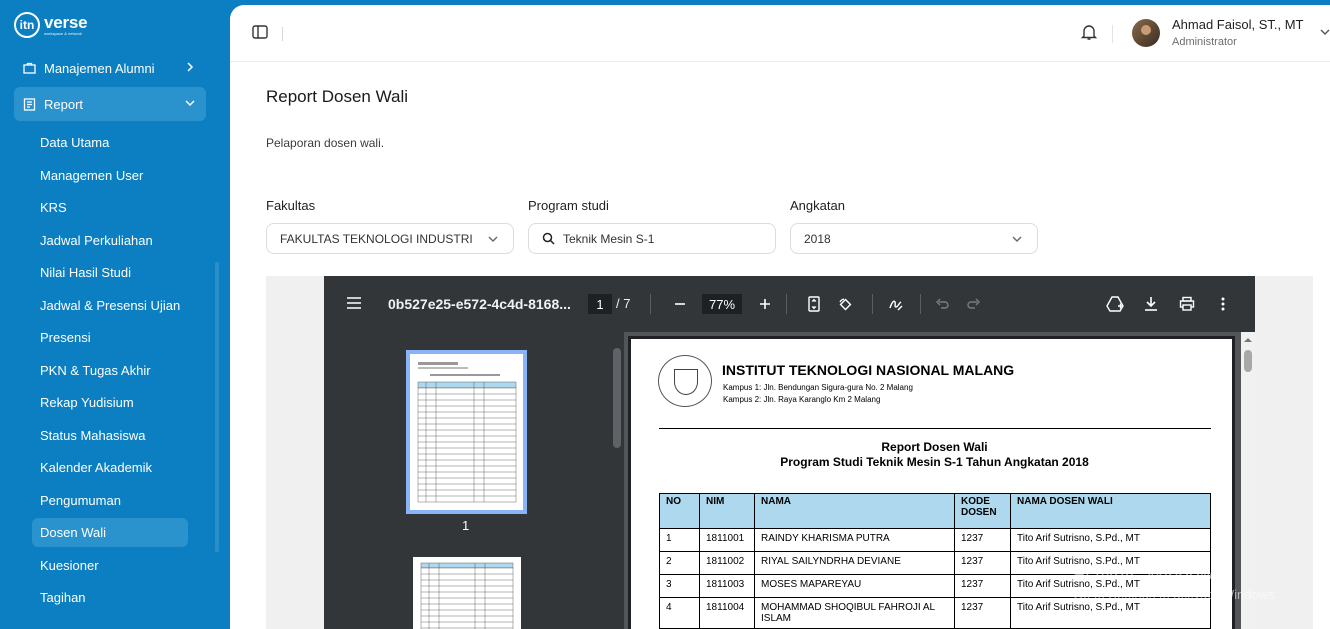 Image resolution: width=1330 pixels, height=629 pixels. I want to click on watermark-subtitle: Go to Settings to activate Windows., so click(1176, 594).